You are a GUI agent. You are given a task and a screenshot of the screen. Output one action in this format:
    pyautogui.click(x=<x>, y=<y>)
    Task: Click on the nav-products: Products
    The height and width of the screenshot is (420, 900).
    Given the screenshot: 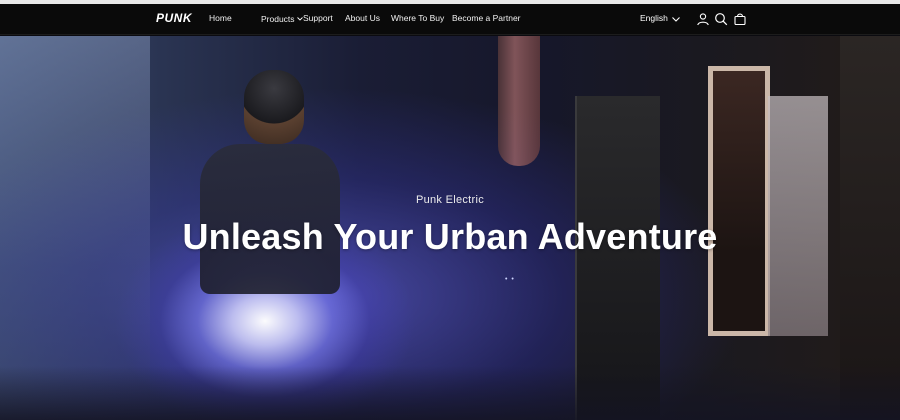 What is the action you would take?
    pyautogui.click(x=282, y=18)
    